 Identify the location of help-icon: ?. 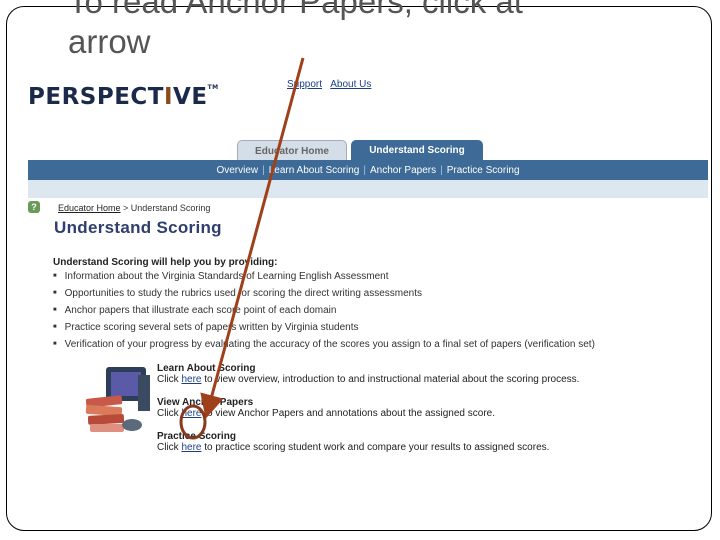
(34, 207).